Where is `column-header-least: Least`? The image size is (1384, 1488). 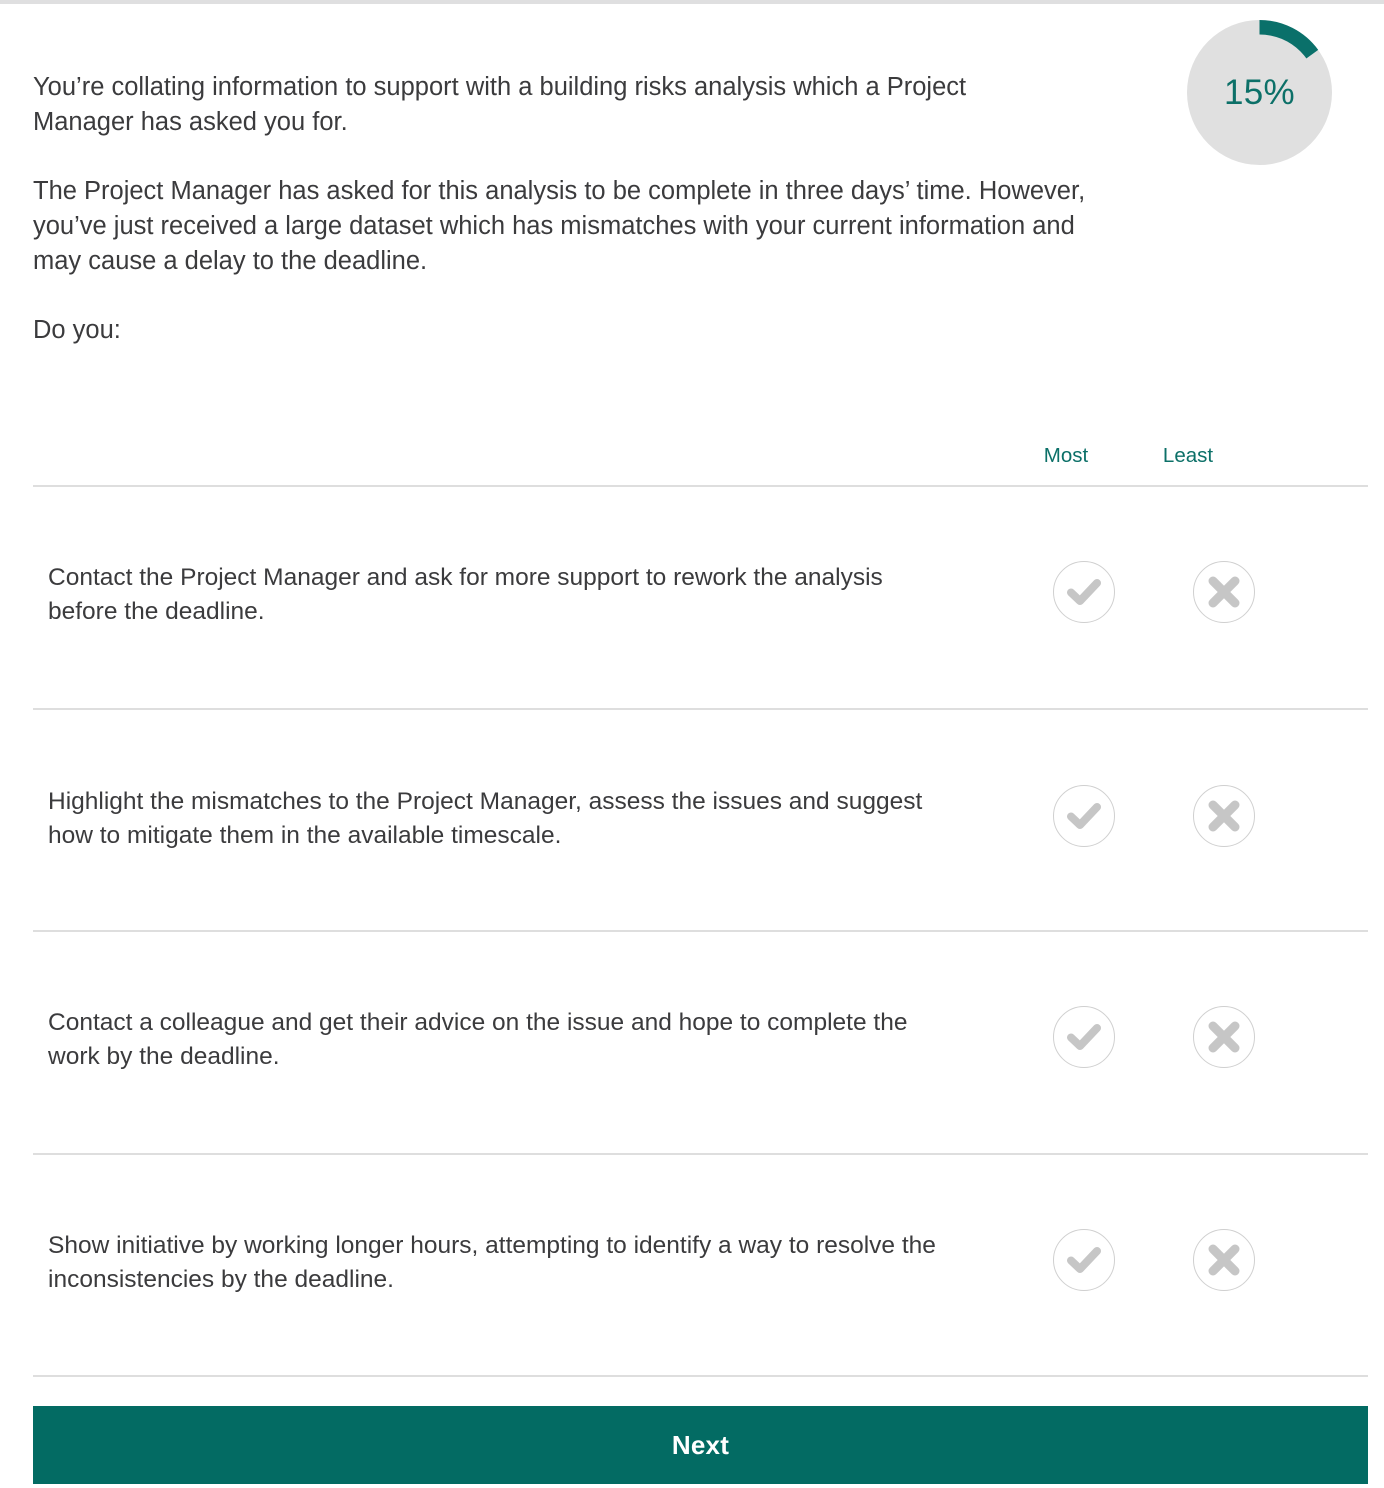
column-header-least: Least is located at coordinates (1188, 455).